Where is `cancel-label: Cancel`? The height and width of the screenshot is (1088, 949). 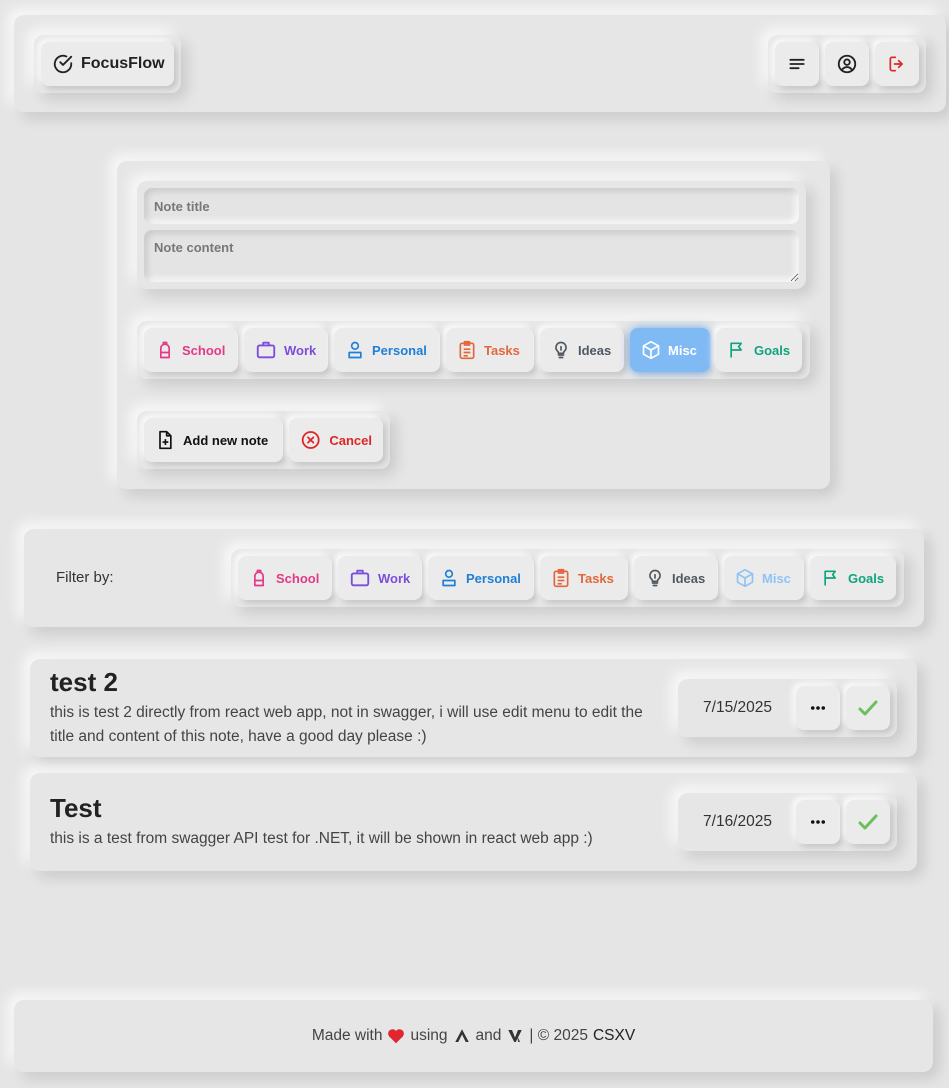 cancel-label: Cancel is located at coordinates (350, 440).